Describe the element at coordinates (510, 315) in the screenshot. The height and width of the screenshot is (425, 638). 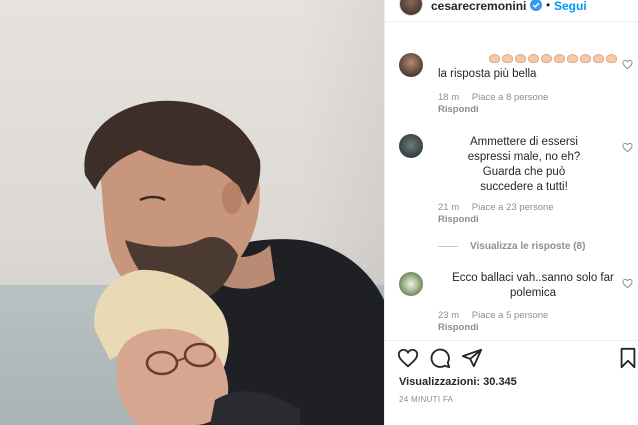
I see `comment-likes: Piace a 5 persone` at that location.